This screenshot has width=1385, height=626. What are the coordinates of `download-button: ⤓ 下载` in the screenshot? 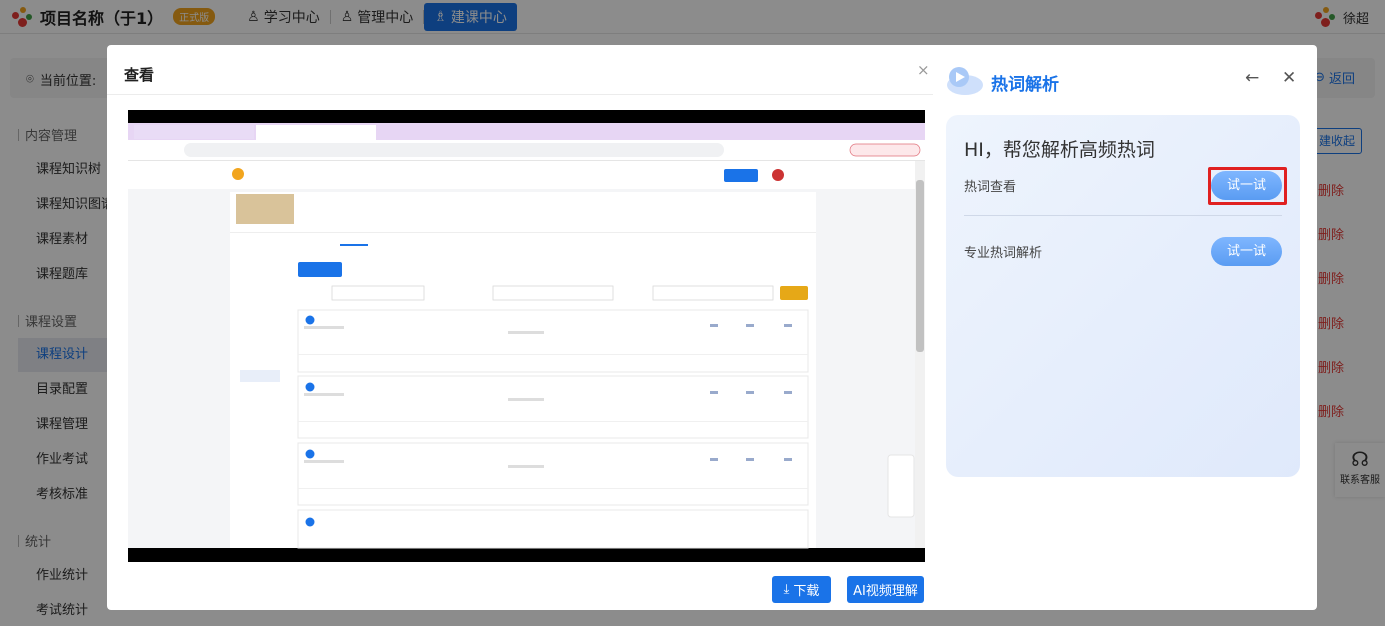 It's located at (801, 589).